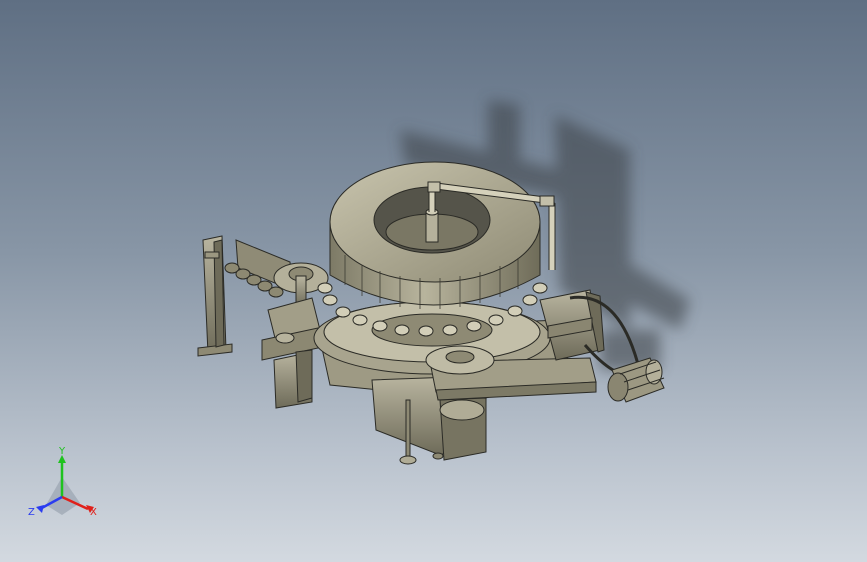 The image size is (867, 562). Describe the element at coordinates (93, 512) in the screenshot. I see `x-axis-label: X` at that location.